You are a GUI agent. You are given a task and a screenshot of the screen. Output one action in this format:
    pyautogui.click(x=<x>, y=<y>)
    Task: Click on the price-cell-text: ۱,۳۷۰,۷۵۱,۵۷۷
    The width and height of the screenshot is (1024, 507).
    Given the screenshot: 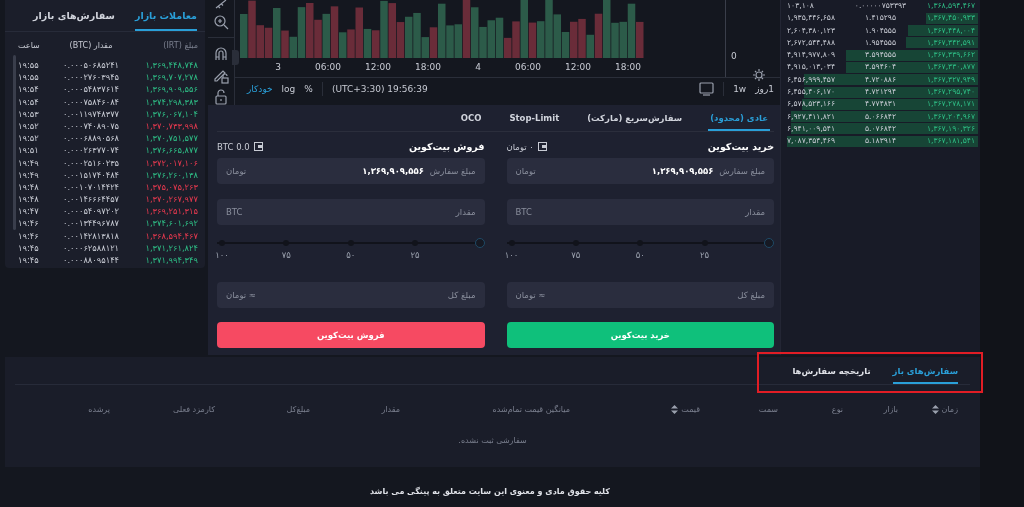 What is the action you would take?
    pyautogui.click(x=171, y=138)
    